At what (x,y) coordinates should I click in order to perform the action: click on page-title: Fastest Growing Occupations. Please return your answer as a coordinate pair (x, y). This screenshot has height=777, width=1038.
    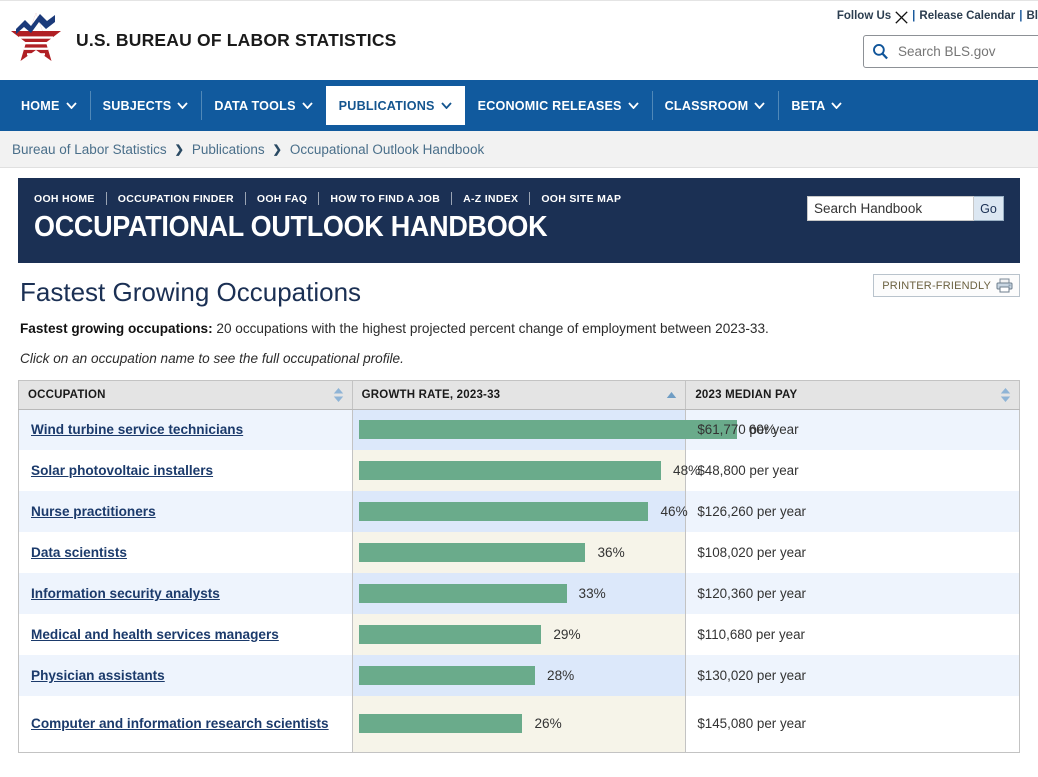
    Looking at the image, I should click on (191, 292).